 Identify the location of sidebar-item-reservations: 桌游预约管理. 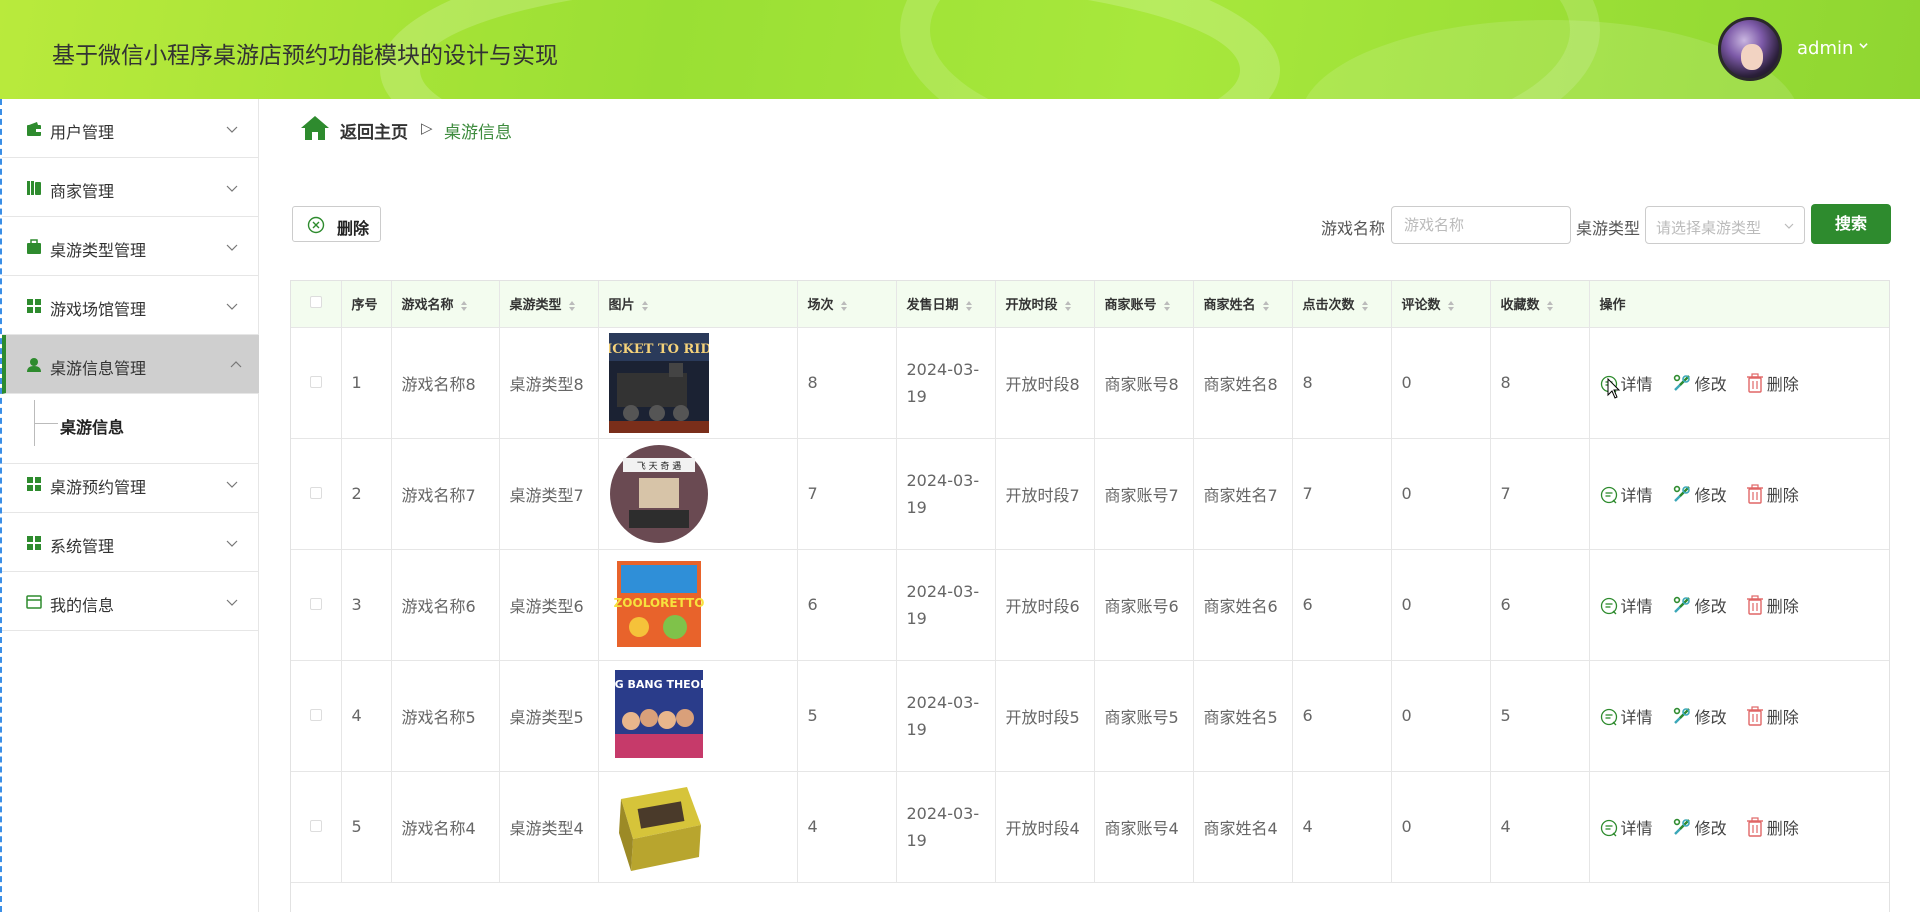
(130, 483).